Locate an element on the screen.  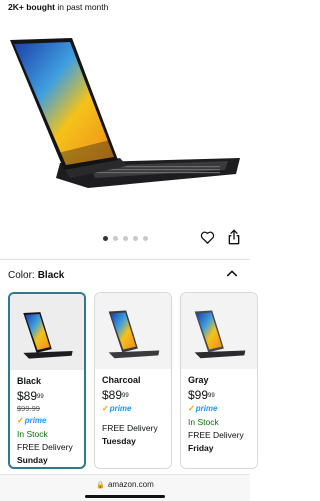
heart-icon is located at coordinates (207, 237).